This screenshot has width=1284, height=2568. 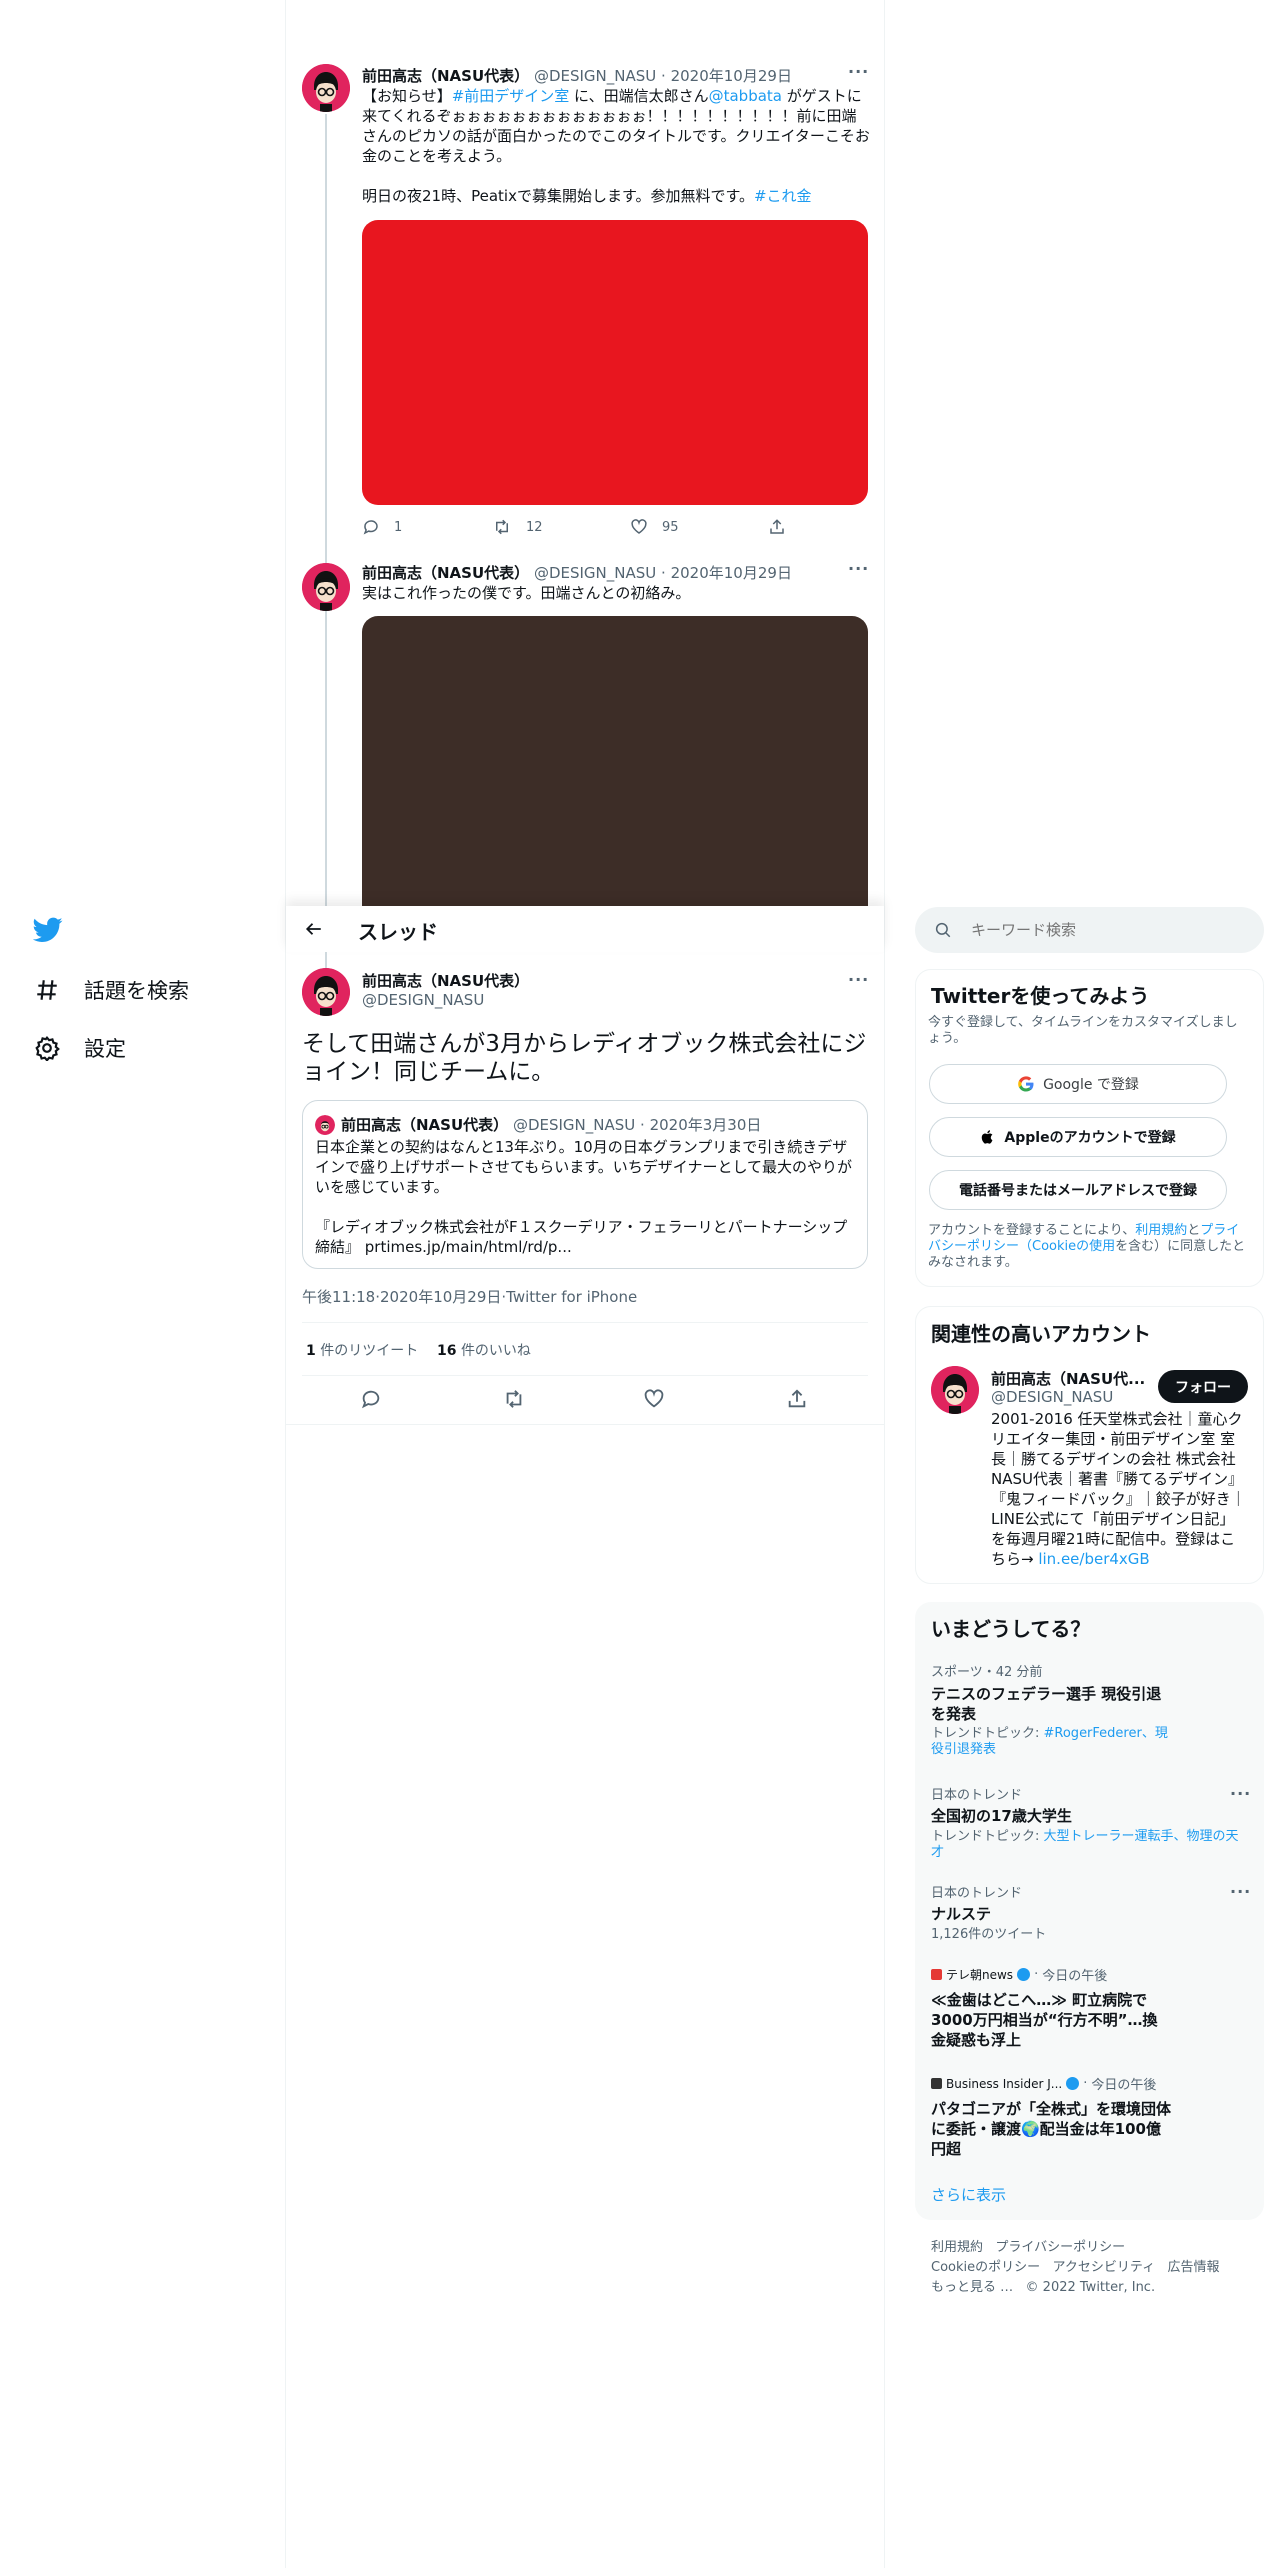 I want to click on apple-icon, so click(x=988, y=1137).